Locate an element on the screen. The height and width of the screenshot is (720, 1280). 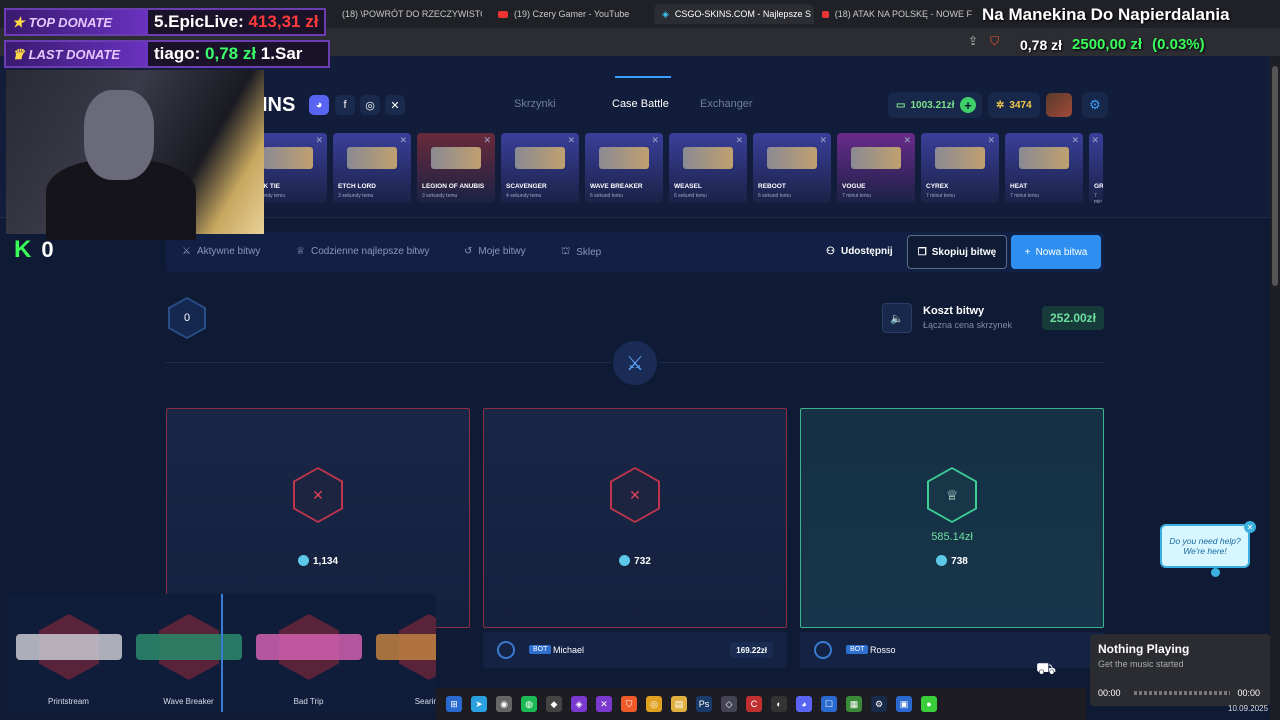
spotify-icon: ◍ is located at coordinates (529, 704).